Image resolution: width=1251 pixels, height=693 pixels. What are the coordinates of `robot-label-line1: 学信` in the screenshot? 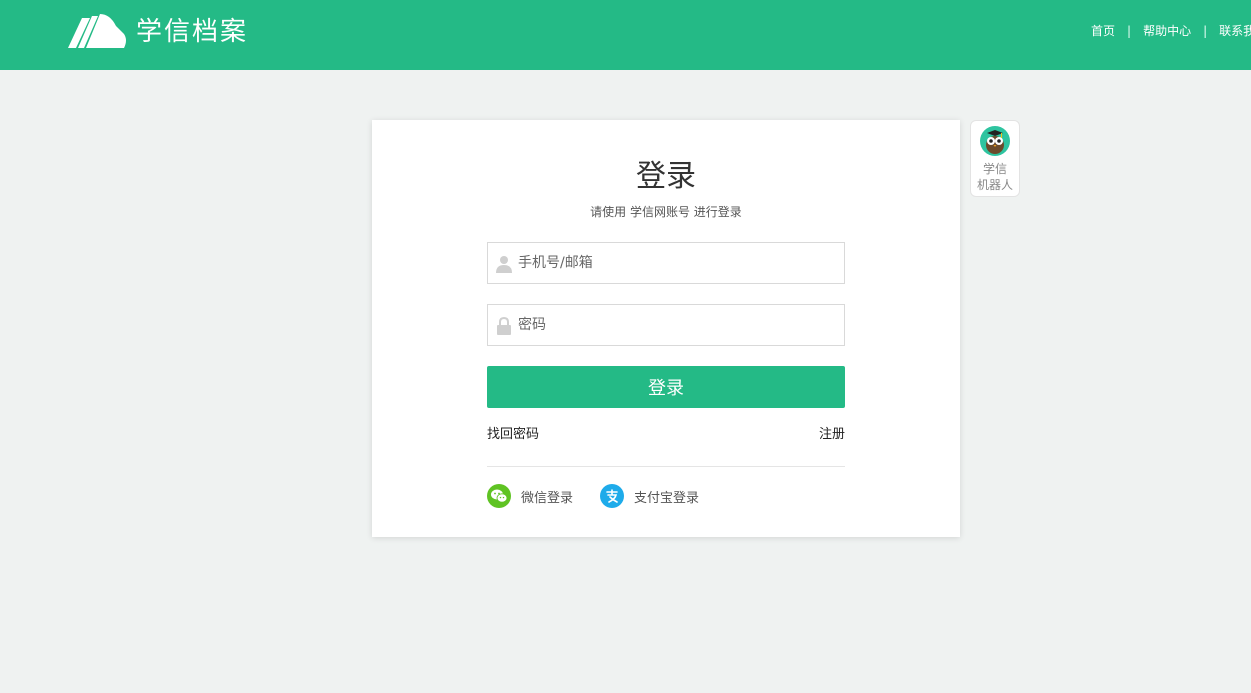 It's located at (994, 169).